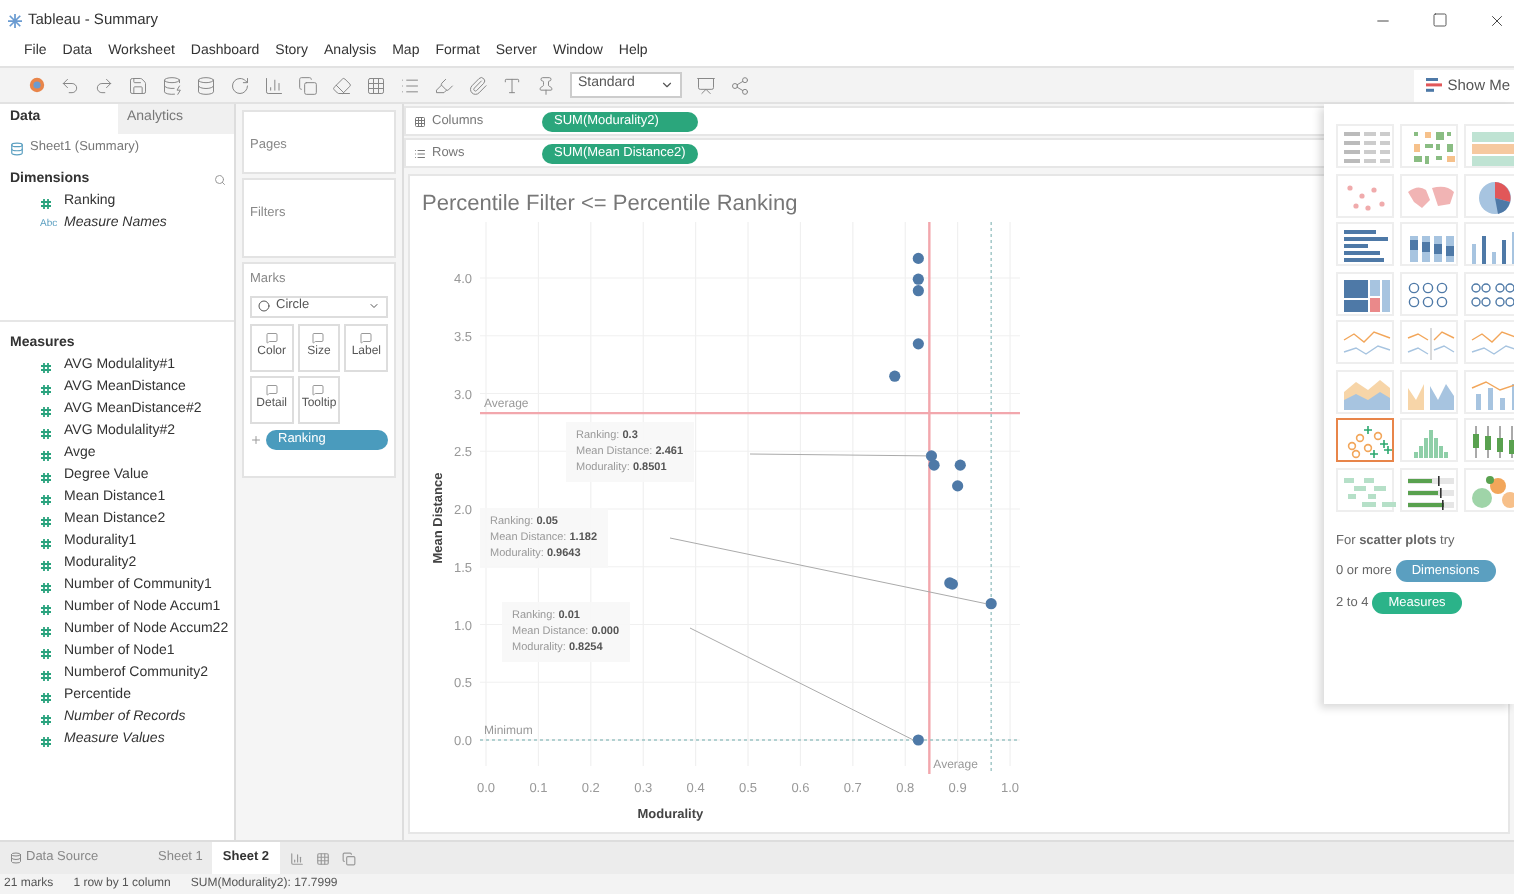  Describe the element at coordinates (1431, 344) in the screenshot. I see `dual-line-icon` at that location.